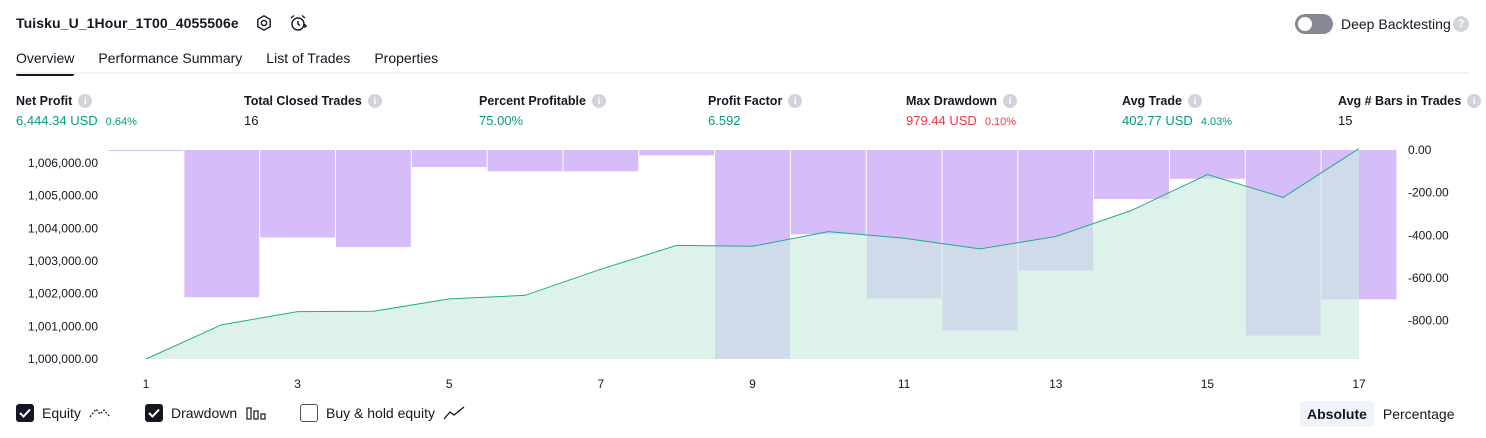  What do you see at coordinates (1420, 150) in the screenshot?
I see `right-axis-tick: 0.00` at bounding box center [1420, 150].